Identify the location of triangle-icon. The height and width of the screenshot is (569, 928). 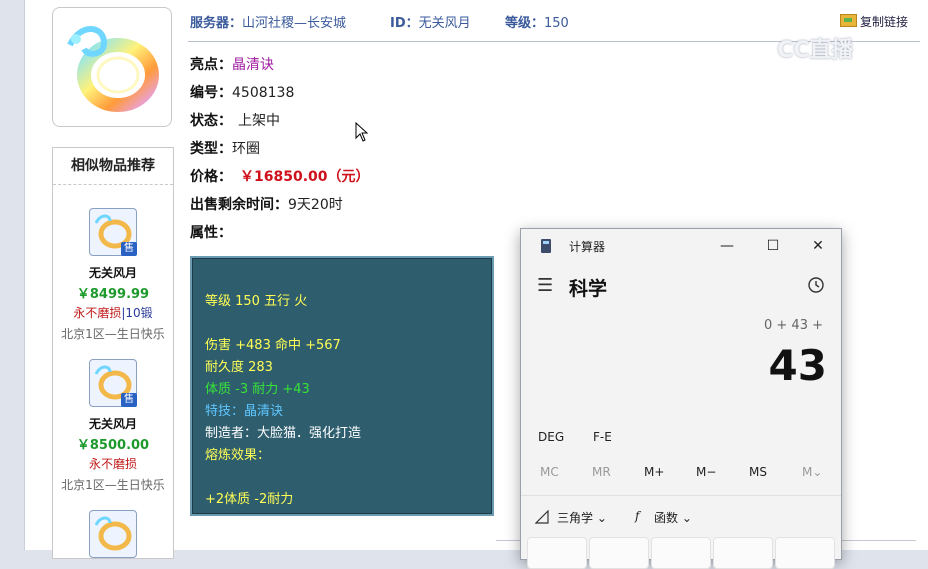
(542, 517).